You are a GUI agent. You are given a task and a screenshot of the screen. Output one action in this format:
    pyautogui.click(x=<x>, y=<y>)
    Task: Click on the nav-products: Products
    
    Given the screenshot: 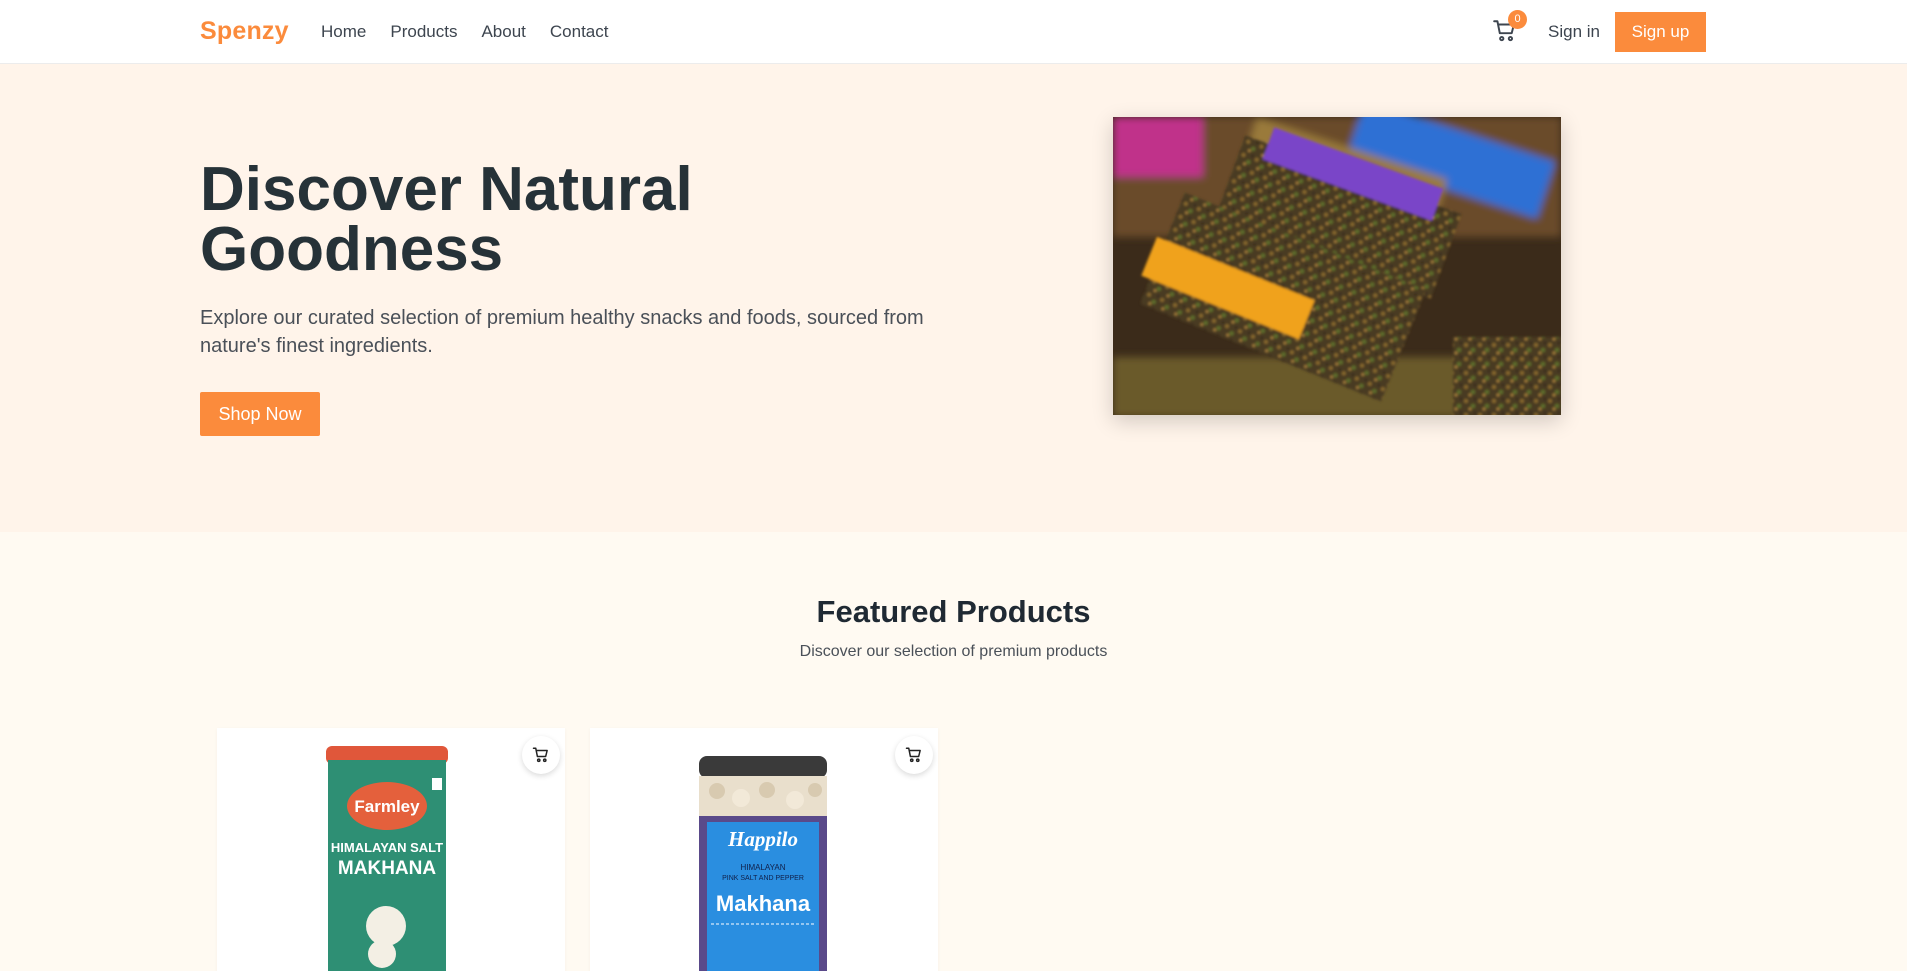 What is the action you would take?
    pyautogui.click(x=423, y=32)
    